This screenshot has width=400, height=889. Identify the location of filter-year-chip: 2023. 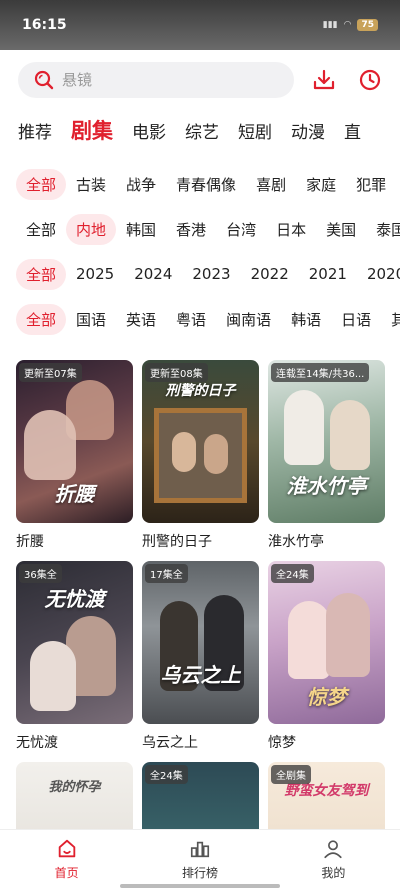
(211, 274).